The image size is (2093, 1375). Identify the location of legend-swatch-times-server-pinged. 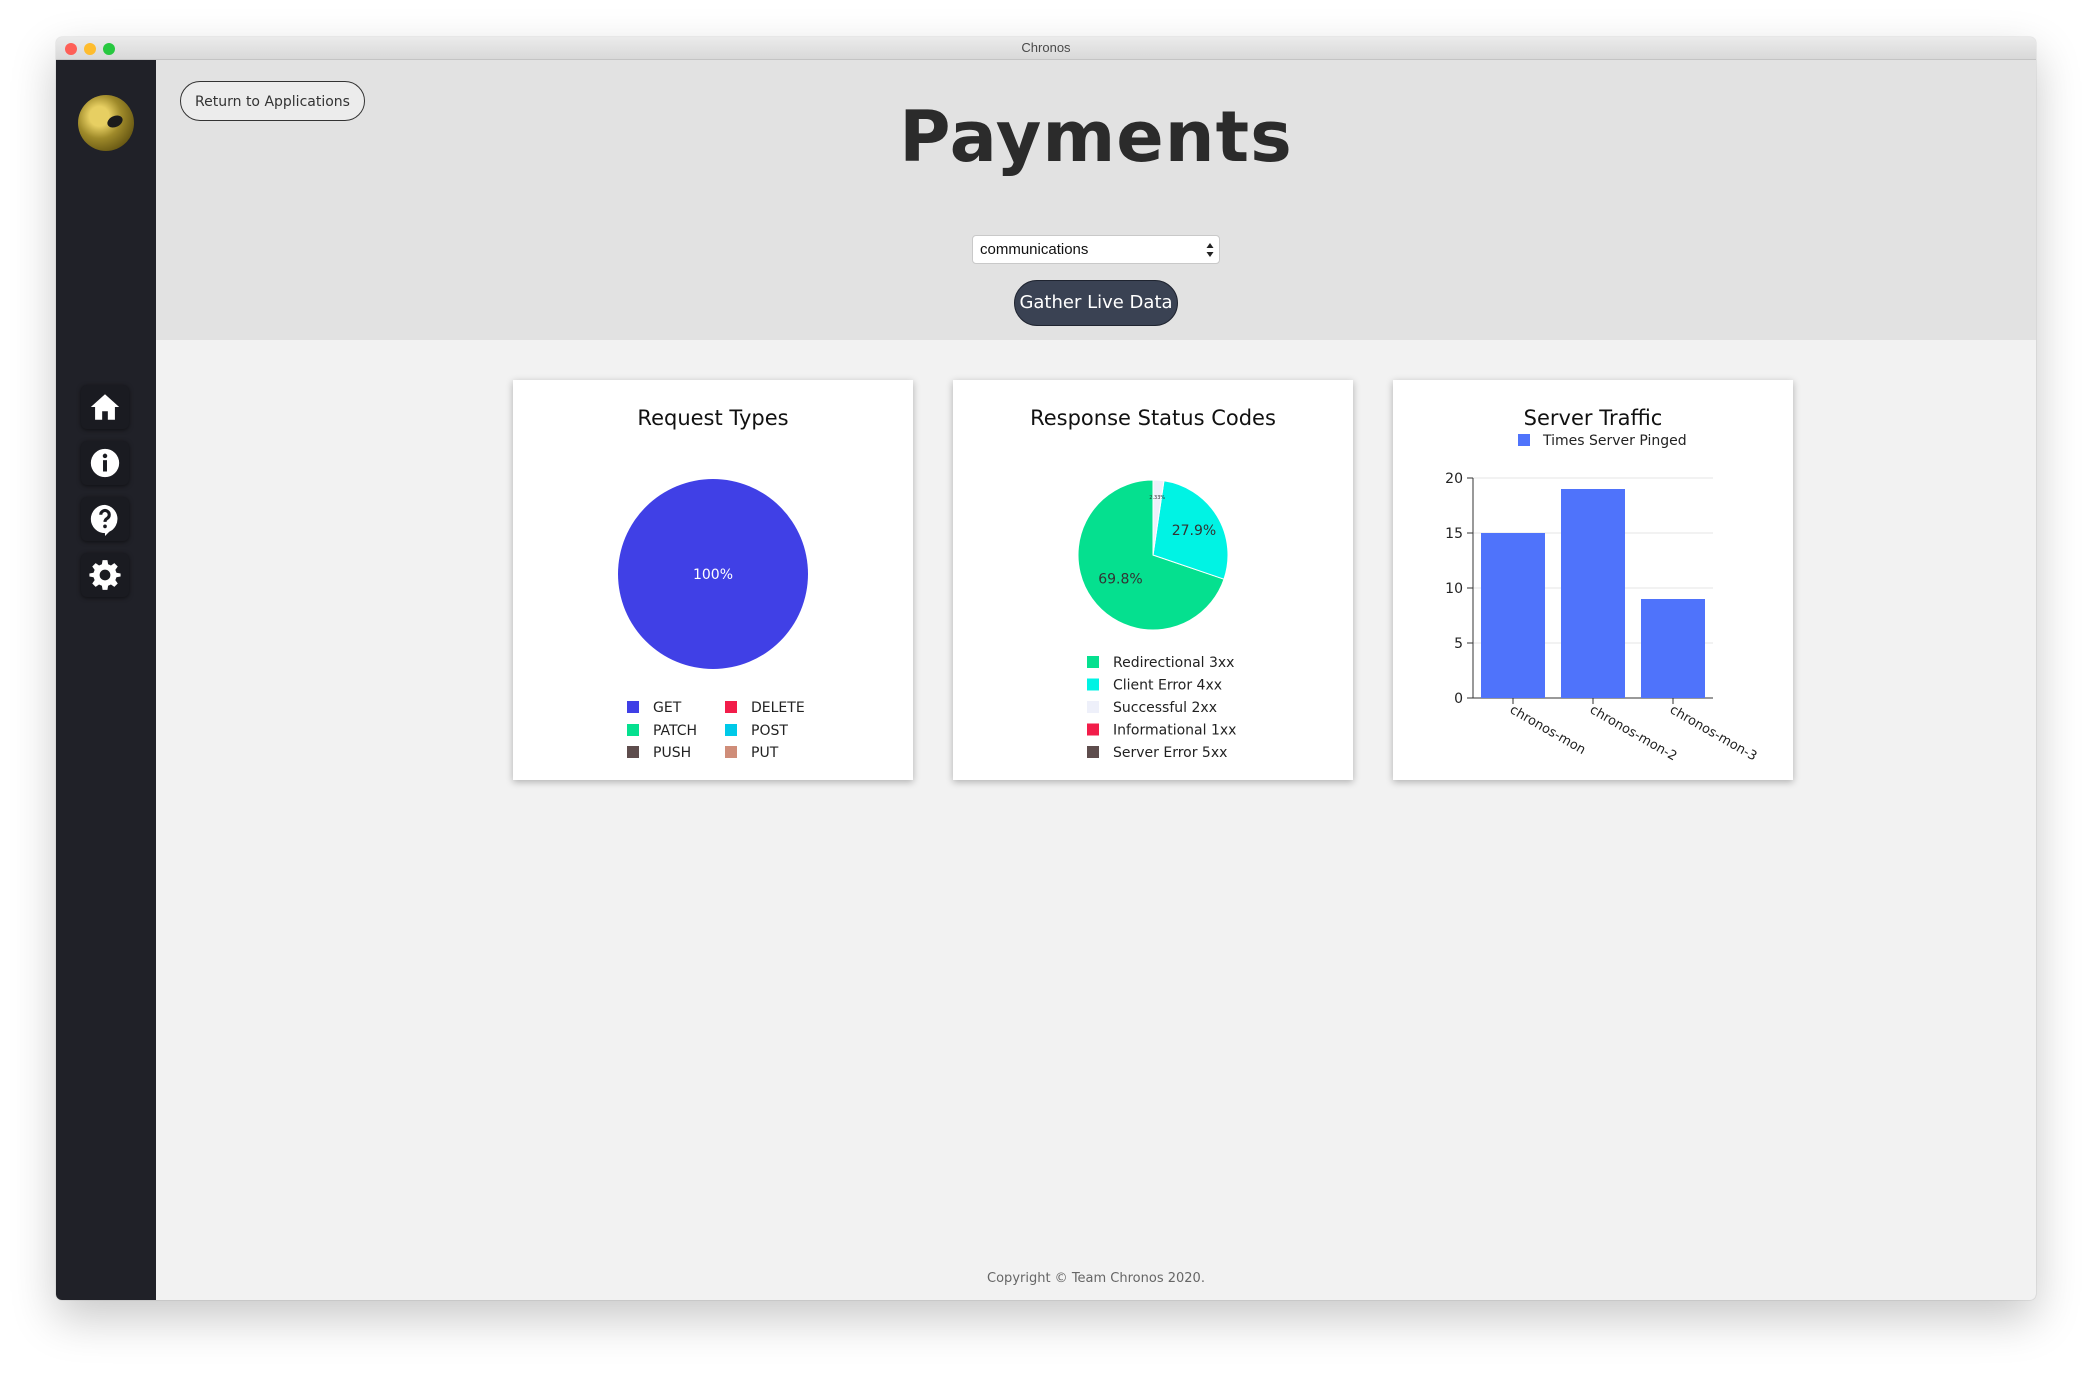
(1524, 440).